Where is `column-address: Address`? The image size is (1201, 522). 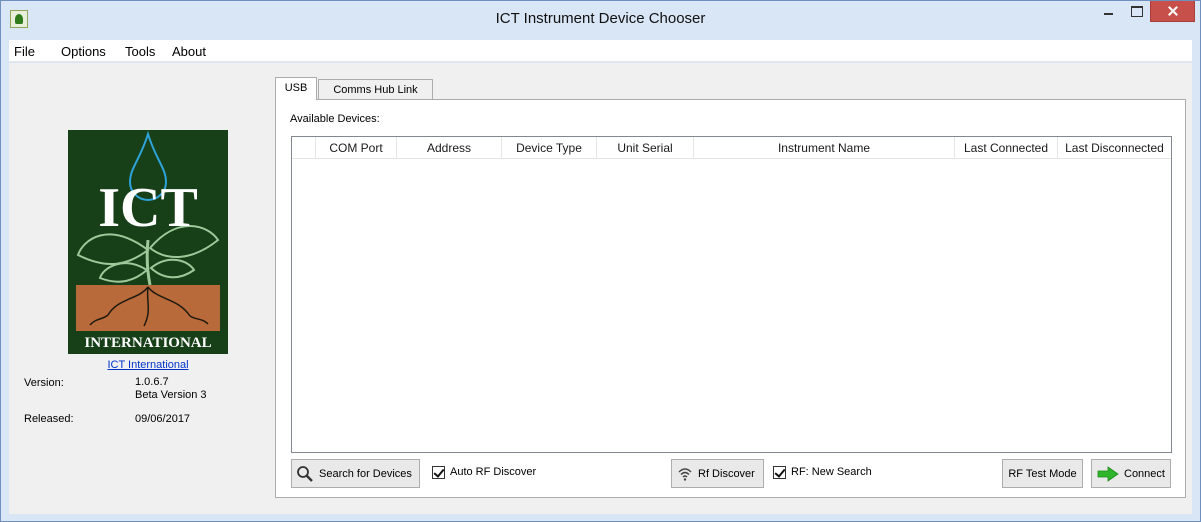
column-address: Address is located at coordinates (449, 147).